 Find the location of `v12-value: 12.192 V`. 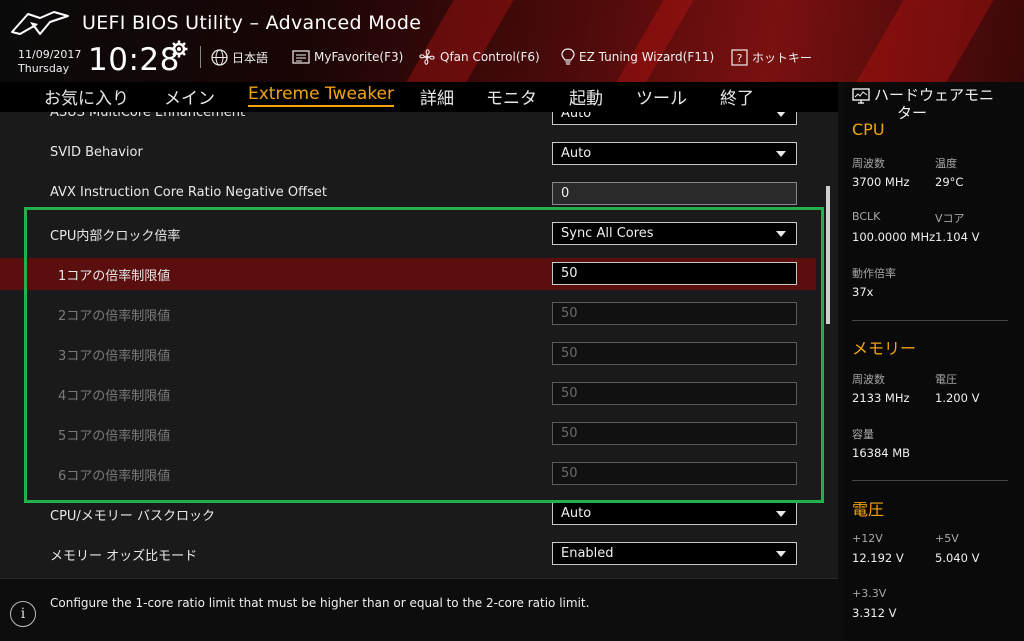

v12-value: 12.192 V is located at coordinates (878, 558).